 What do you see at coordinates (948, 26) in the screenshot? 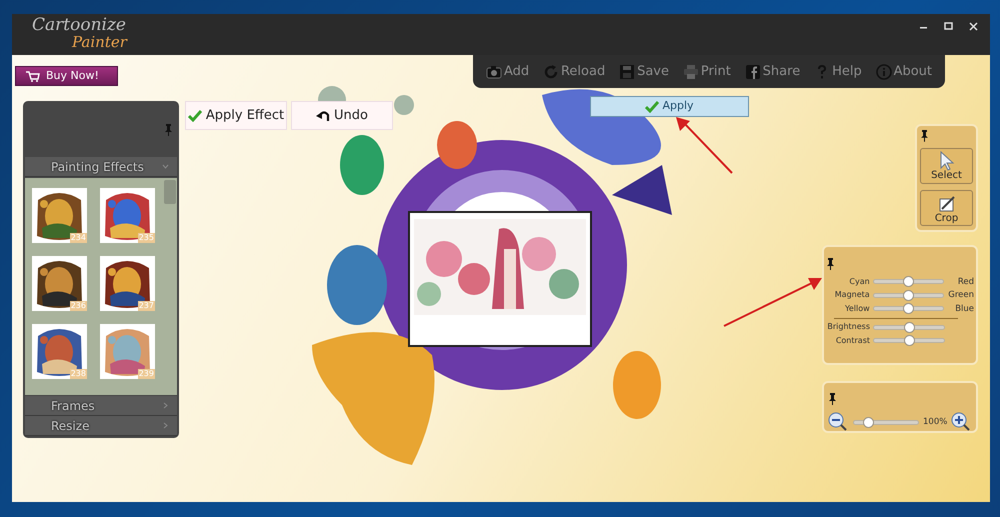
I see `maximize-icon` at bounding box center [948, 26].